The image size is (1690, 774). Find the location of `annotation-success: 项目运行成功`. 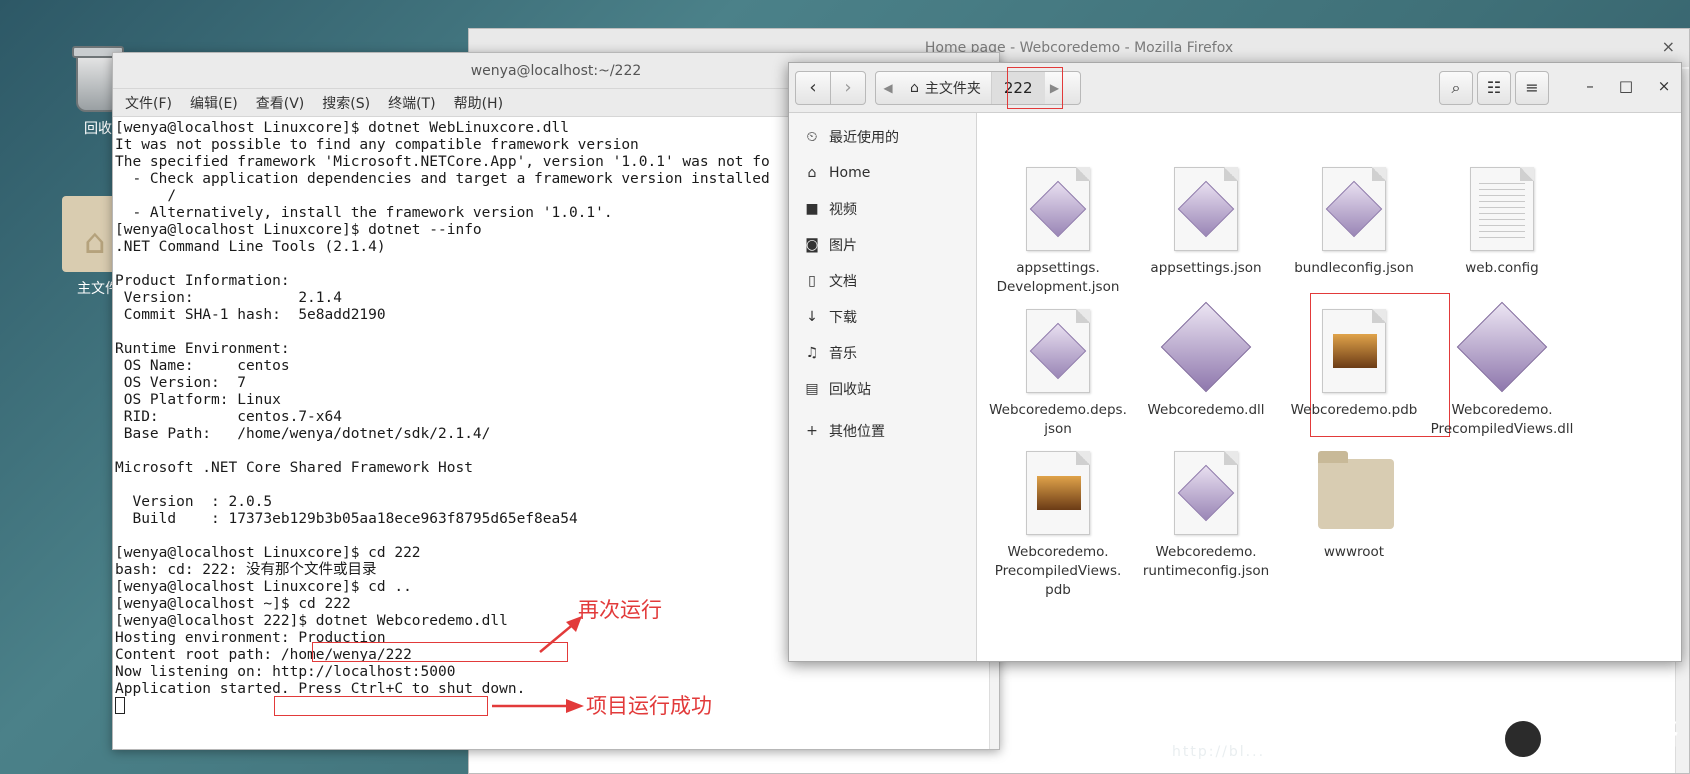

annotation-success: 项目运行成功 is located at coordinates (649, 706).